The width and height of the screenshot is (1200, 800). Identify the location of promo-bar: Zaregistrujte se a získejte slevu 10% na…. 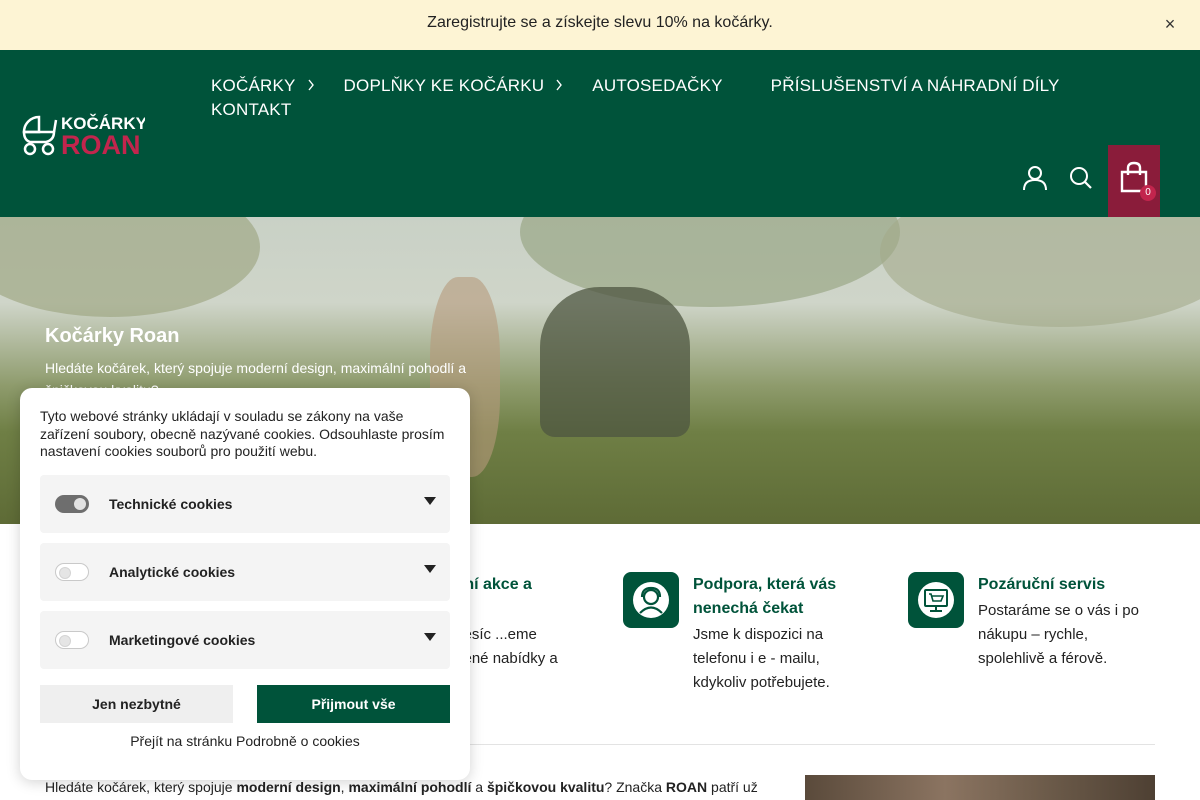
(600, 25).